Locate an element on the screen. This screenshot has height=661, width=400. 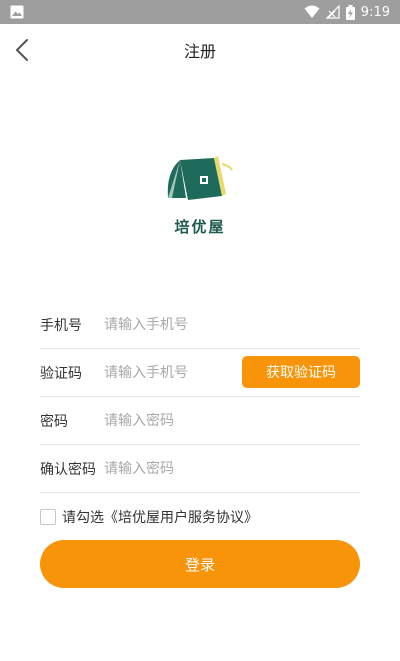
battery-icon is located at coordinates (350, 12).